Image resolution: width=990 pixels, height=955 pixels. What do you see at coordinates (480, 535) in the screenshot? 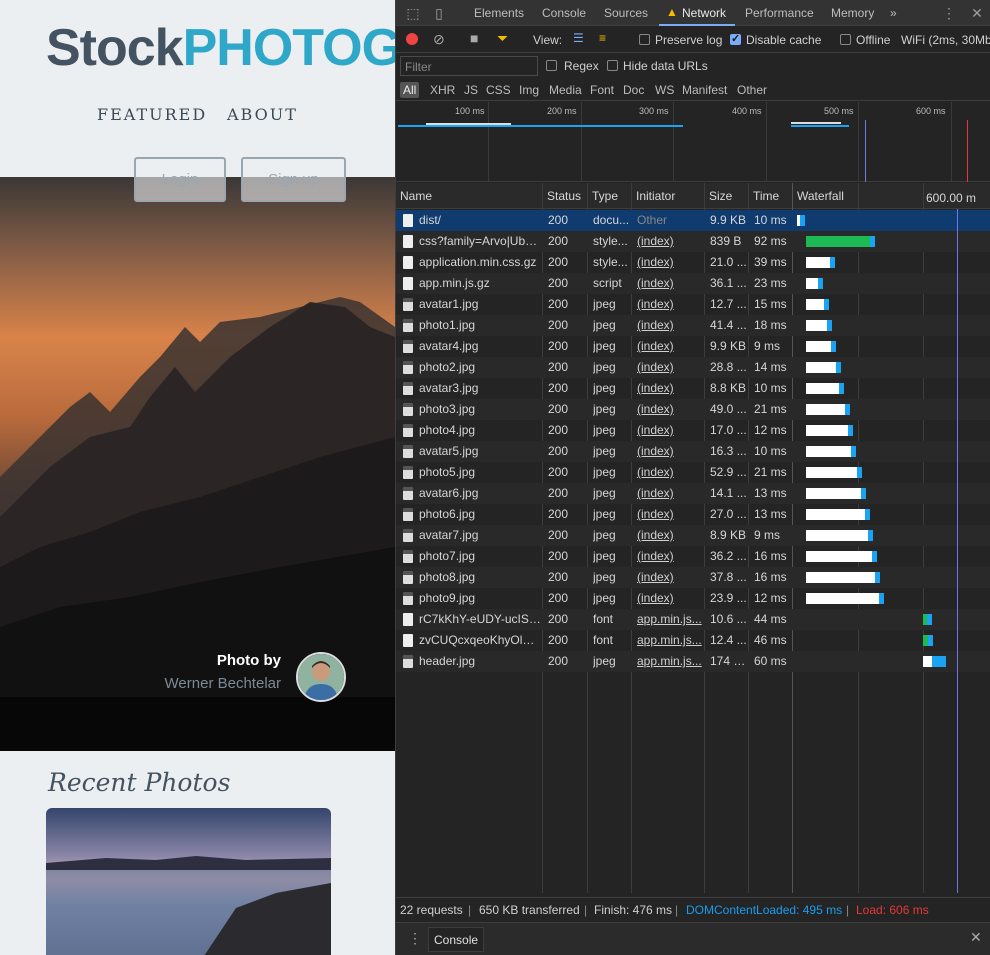
I see `request-name: avatar7.jpg` at bounding box center [480, 535].